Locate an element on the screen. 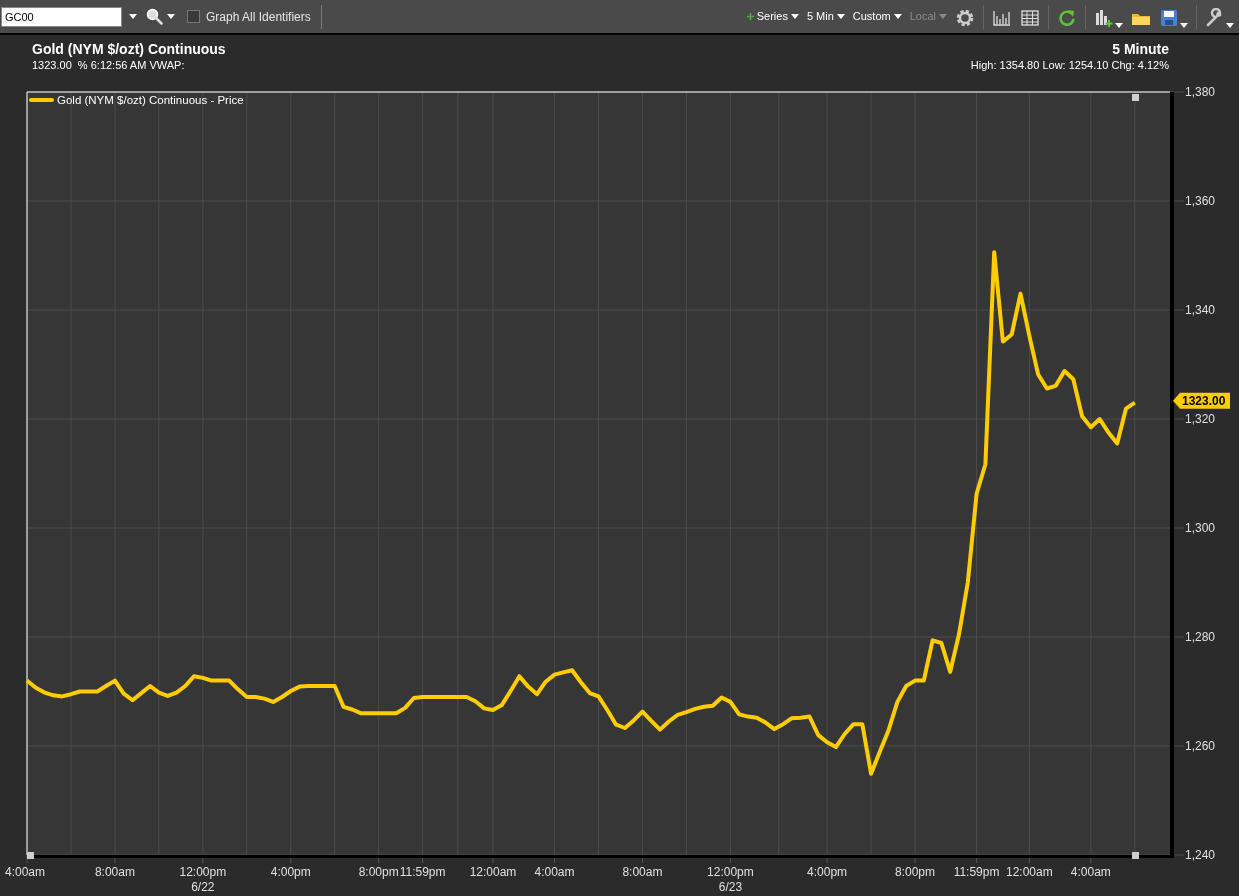 The image size is (1239, 896). date-label: 6/23 is located at coordinates (730, 887).